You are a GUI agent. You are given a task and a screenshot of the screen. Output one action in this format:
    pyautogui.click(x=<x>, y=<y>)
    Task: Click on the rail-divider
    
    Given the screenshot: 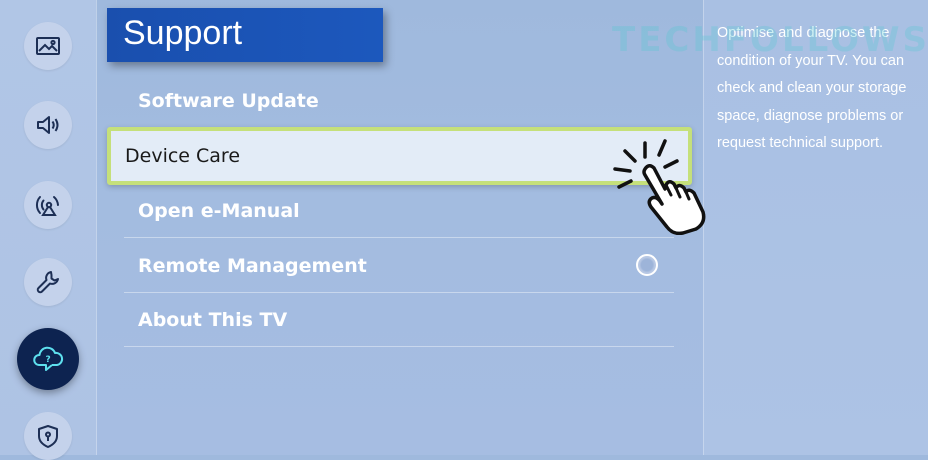 What is the action you would take?
    pyautogui.click(x=96, y=227)
    